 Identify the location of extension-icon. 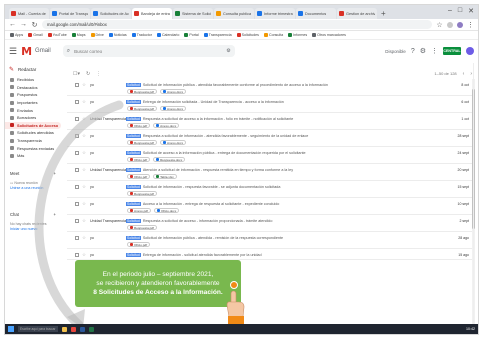
(450, 24).